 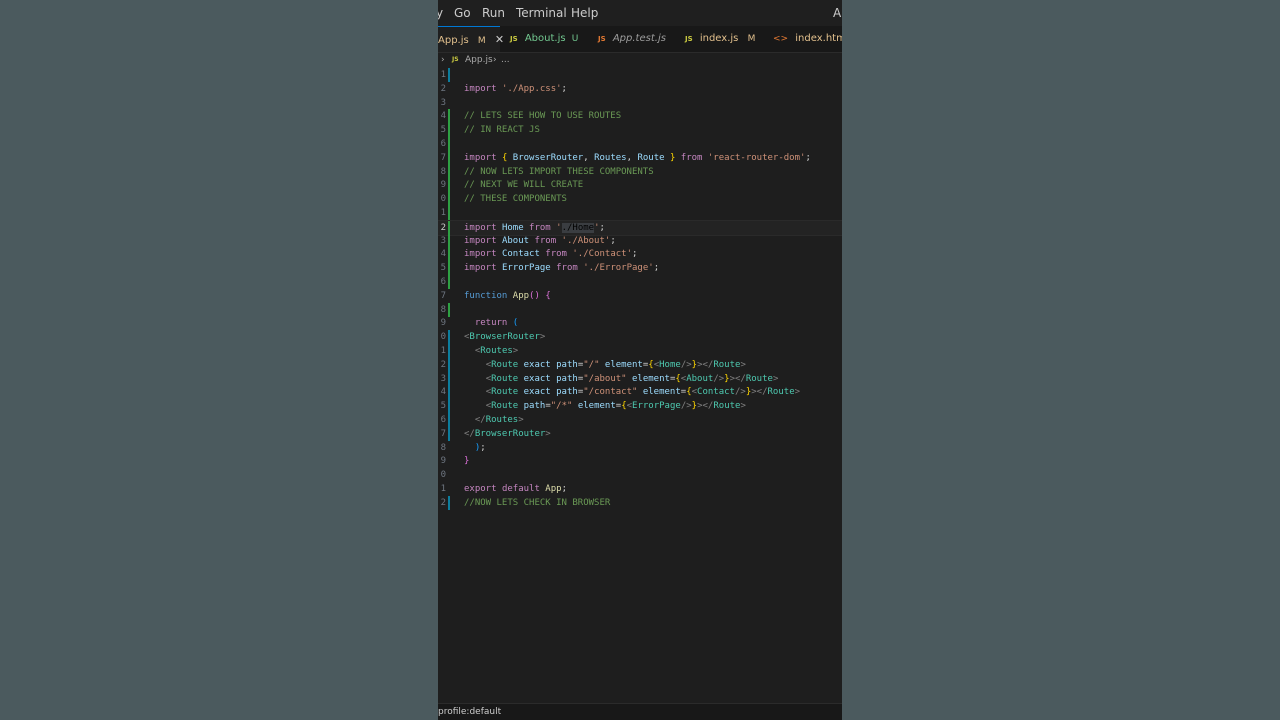 What do you see at coordinates (632, 39) in the screenshot?
I see `tab-app-test-js: JS App.test.js` at bounding box center [632, 39].